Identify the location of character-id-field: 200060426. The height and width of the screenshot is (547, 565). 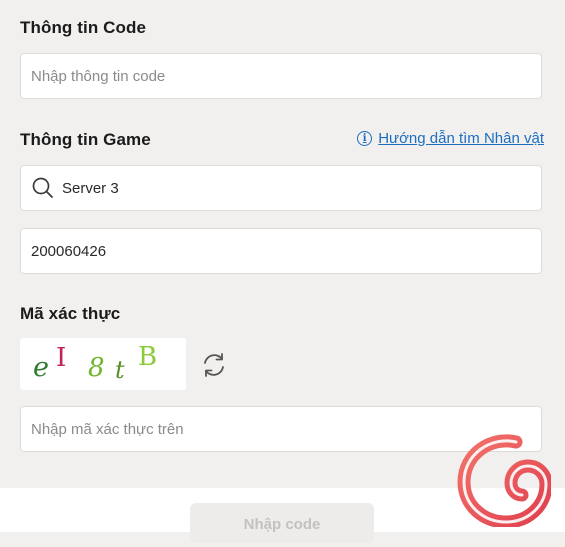
(281, 251).